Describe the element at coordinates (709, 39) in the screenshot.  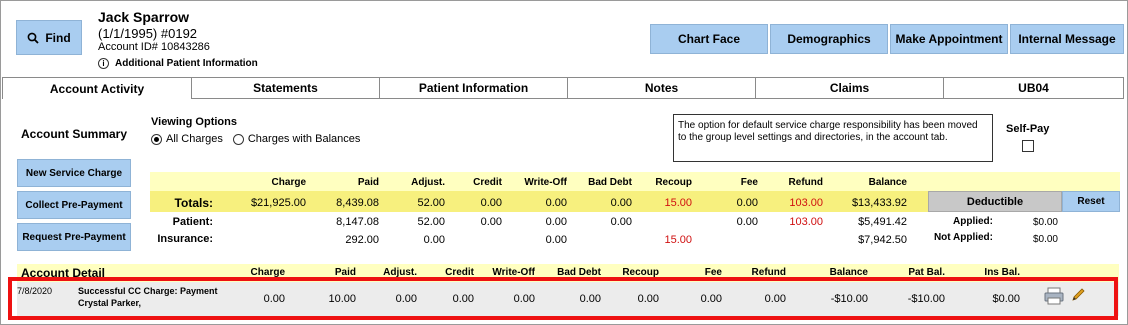
I see `chart-face-button: Chart Face` at that location.